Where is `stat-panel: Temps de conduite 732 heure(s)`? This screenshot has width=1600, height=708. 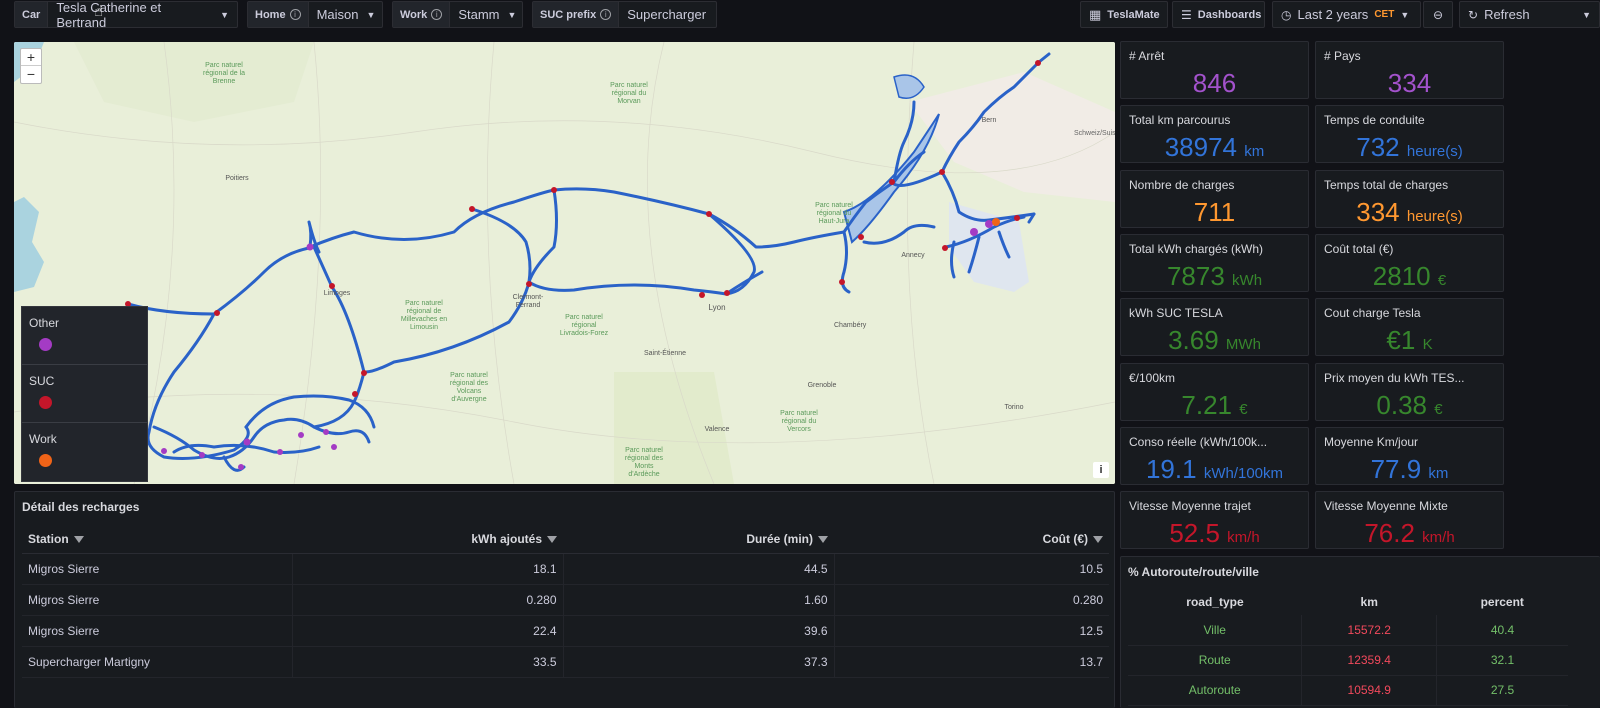
stat-panel: Temps de conduite 732 heure(s) is located at coordinates (1409, 134).